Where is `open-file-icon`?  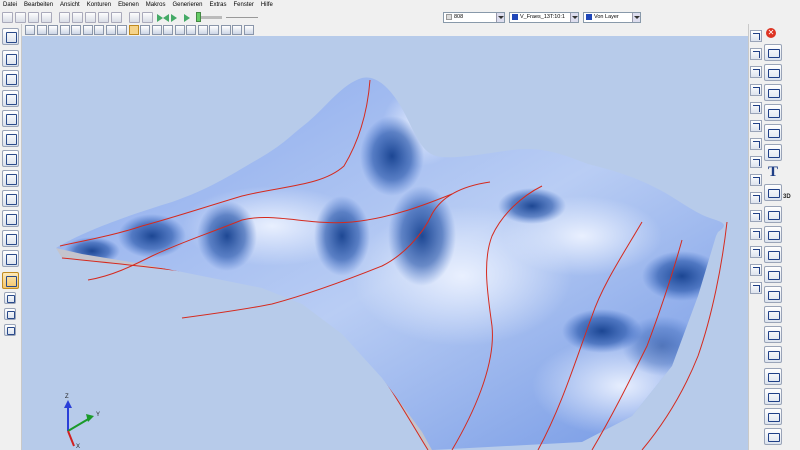 open-file-icon is located at coordinates (20, 17).